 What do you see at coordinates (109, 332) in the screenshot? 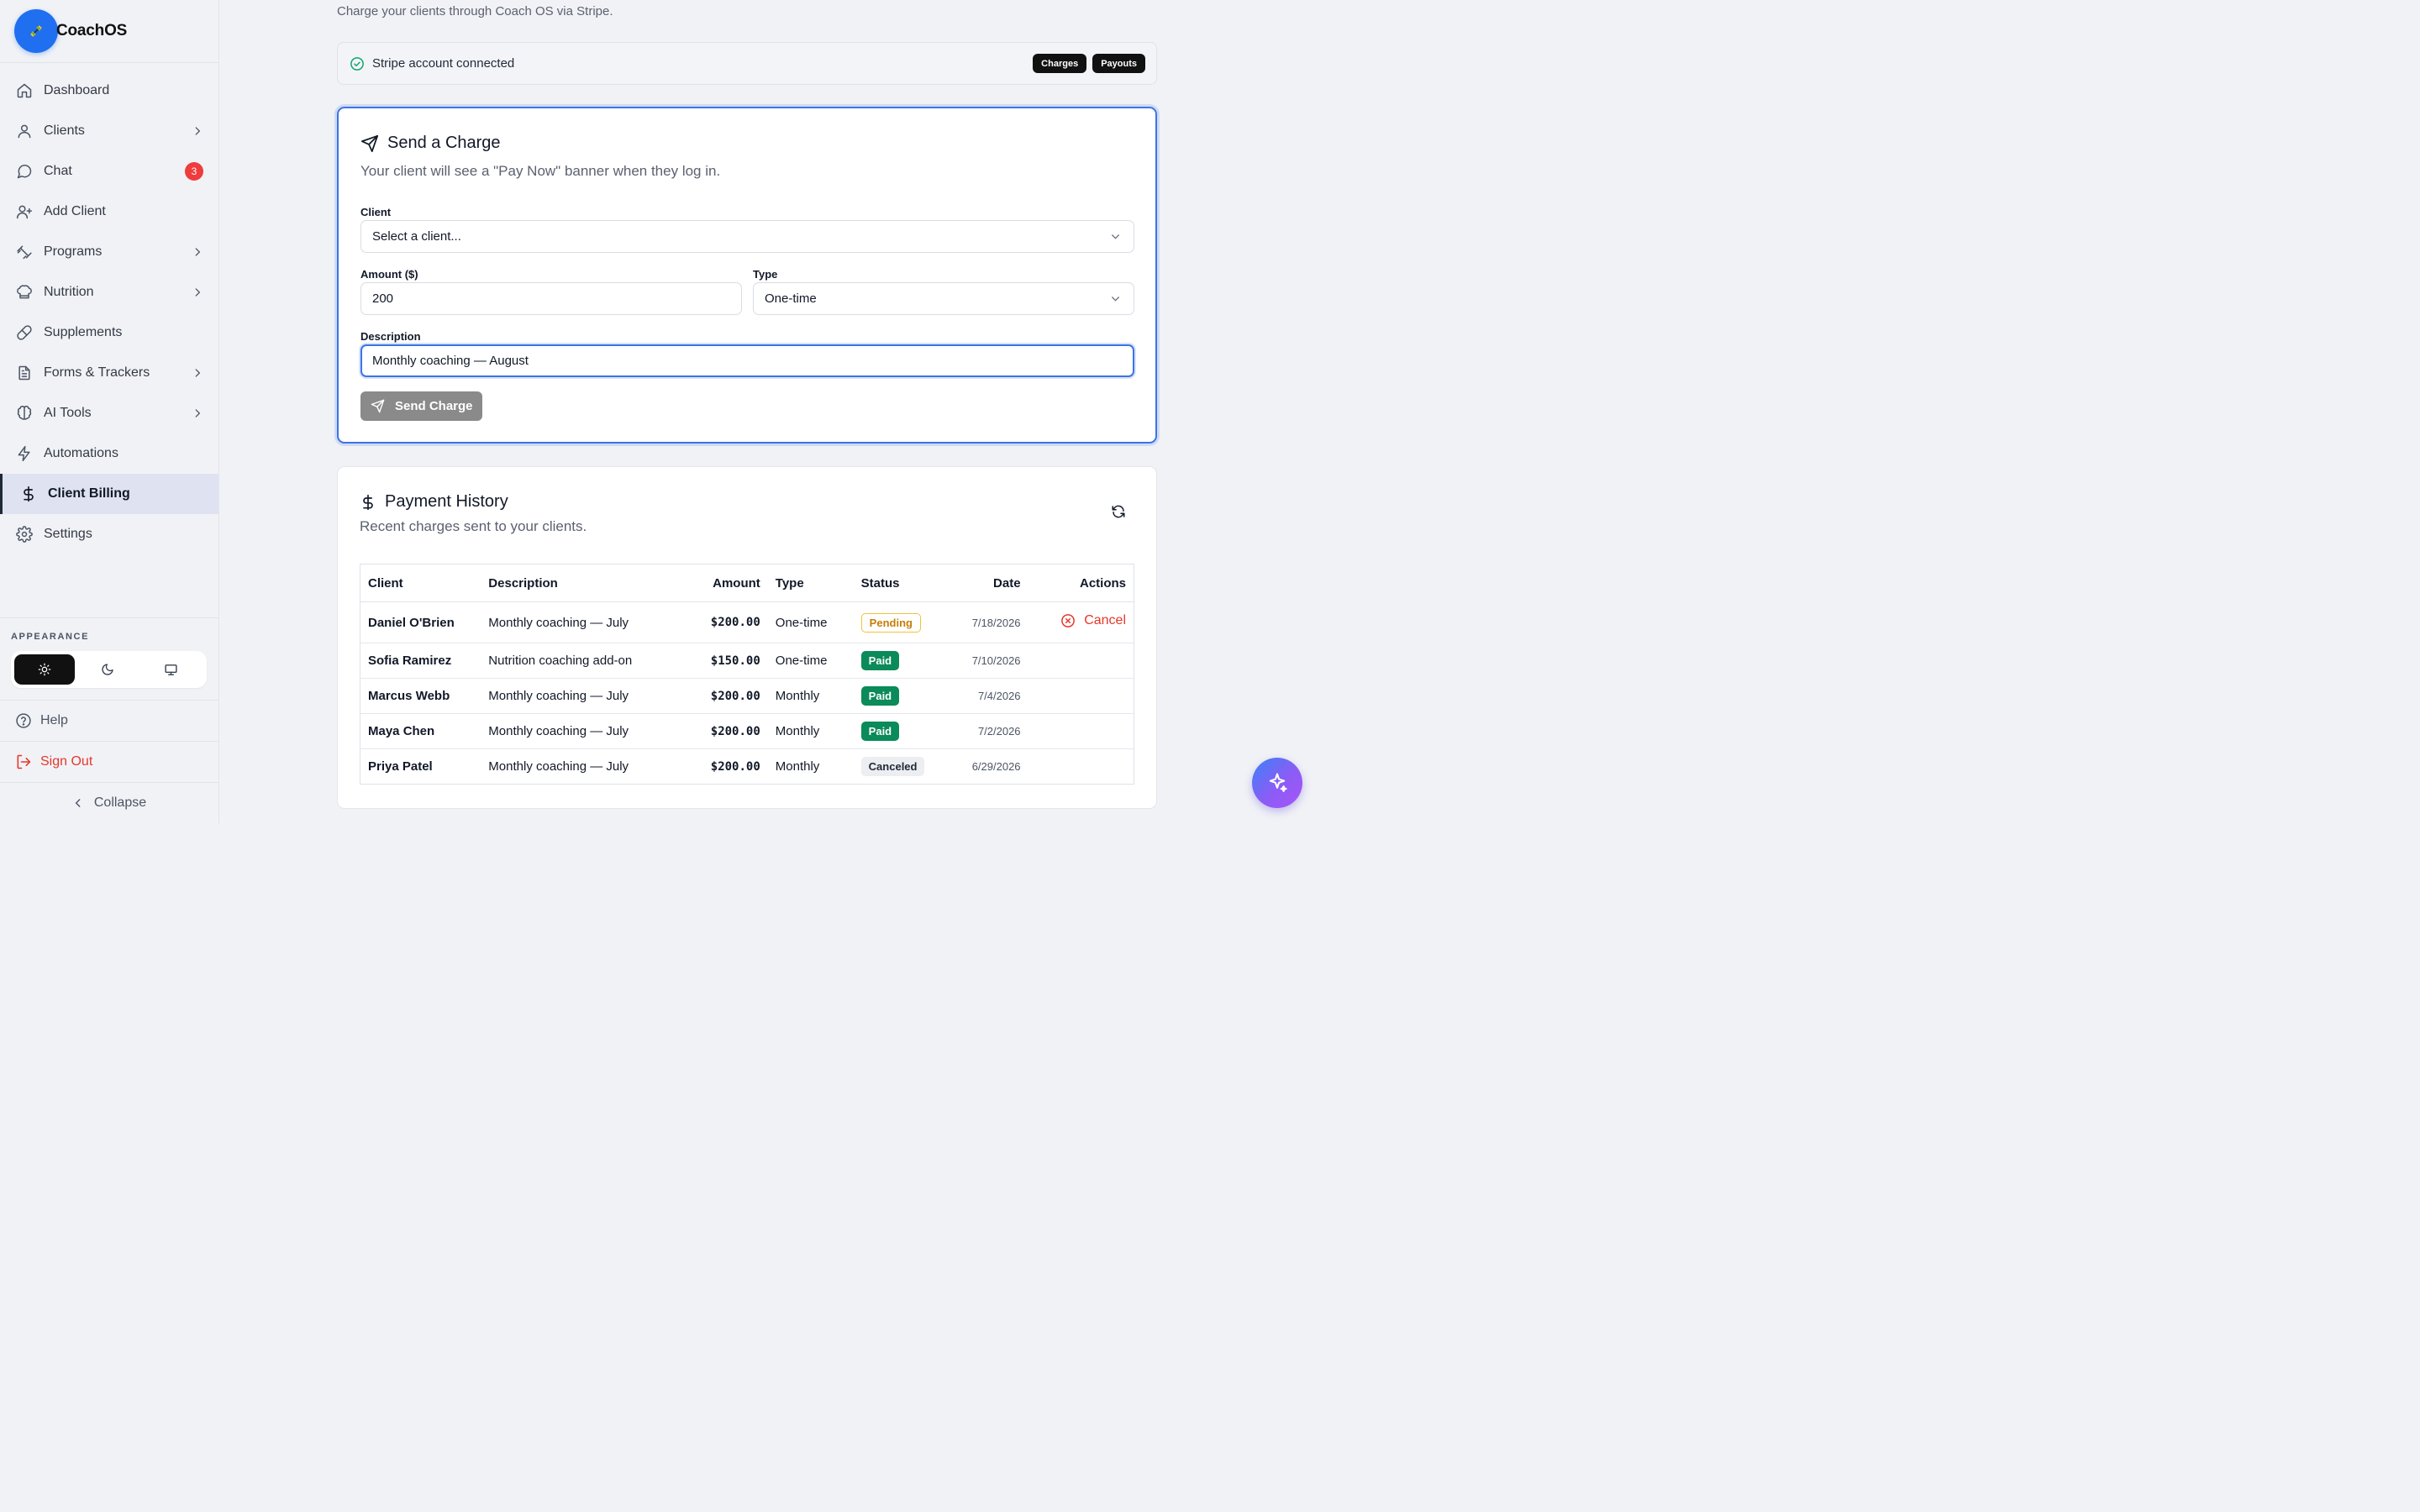
I see `sidebar-item-supplements: Supplements` at bounding box center [109, 332].